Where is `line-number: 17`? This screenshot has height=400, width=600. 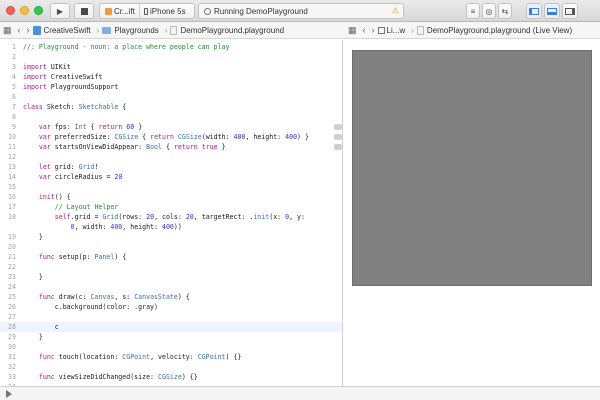 line-number: 17 is located at coordinates (12, 207).